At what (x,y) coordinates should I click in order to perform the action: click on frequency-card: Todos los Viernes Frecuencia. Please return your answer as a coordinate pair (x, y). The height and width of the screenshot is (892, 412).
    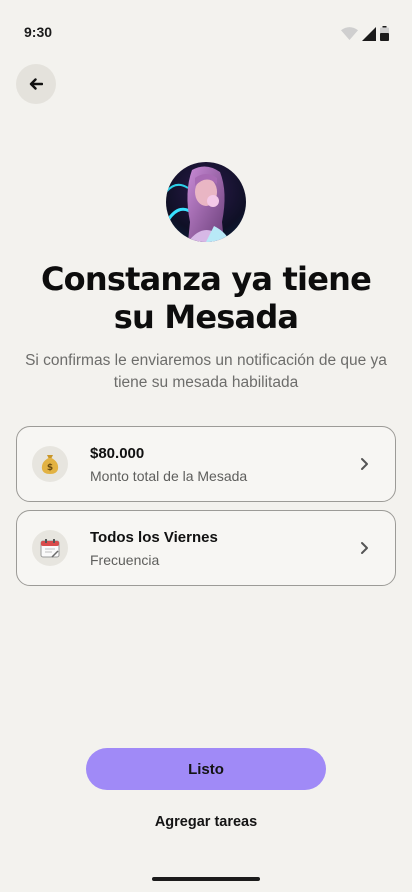
    Looking at the image, I should click on (206, 548).